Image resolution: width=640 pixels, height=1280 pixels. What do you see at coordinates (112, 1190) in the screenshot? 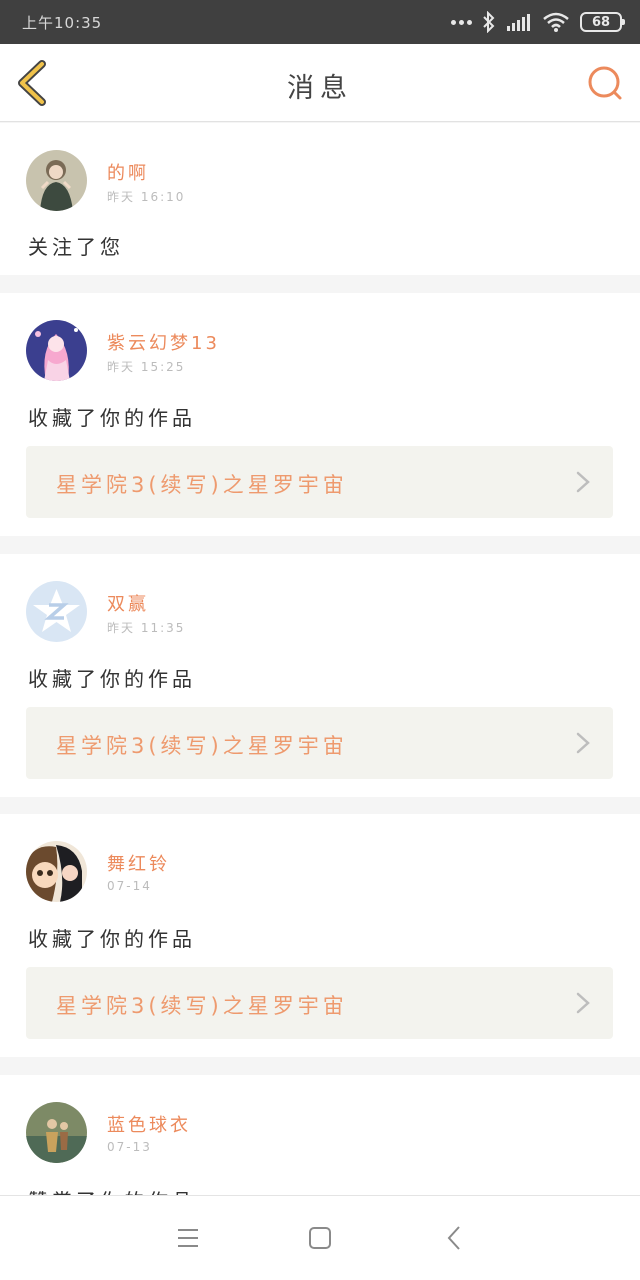
I see `action-text: 赞赏了你的作品` at bounding box center [112, 1190].